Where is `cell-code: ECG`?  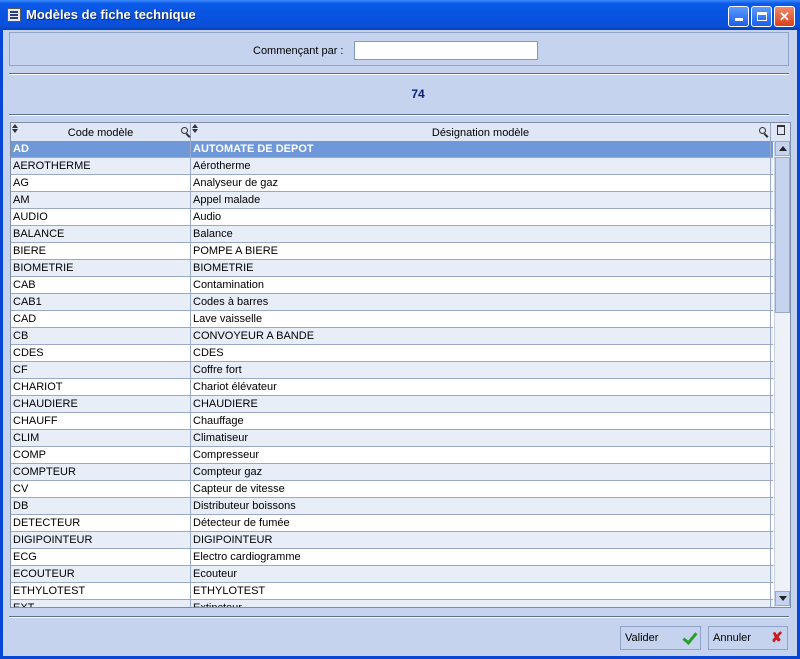
cell-code: ECG is located at coordinates (101, 557).